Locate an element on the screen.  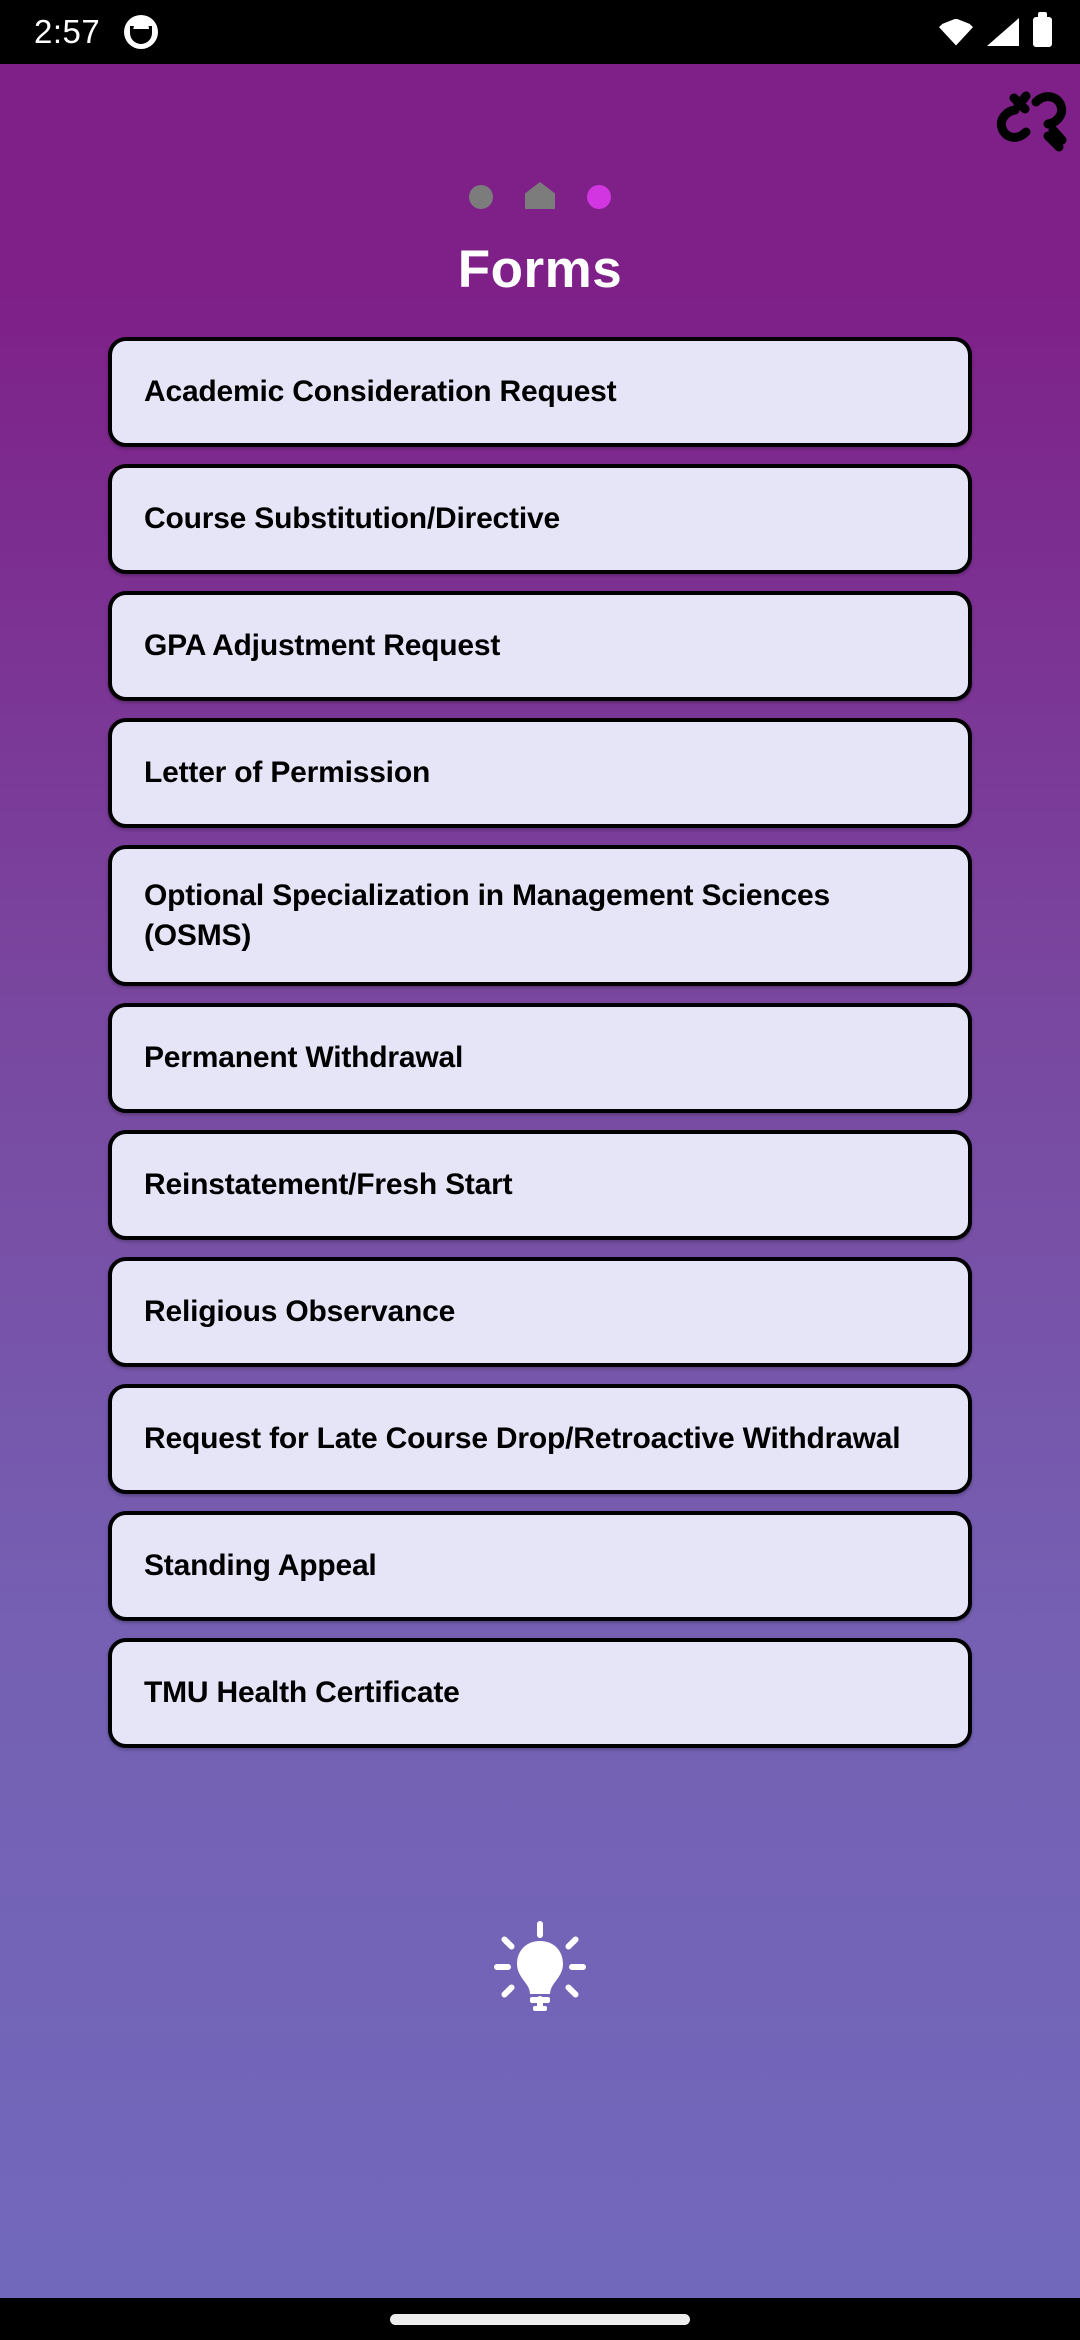
form-card-permanent-withdrawal: Permanent Withdrawal is located at coordinates (540, 1058).